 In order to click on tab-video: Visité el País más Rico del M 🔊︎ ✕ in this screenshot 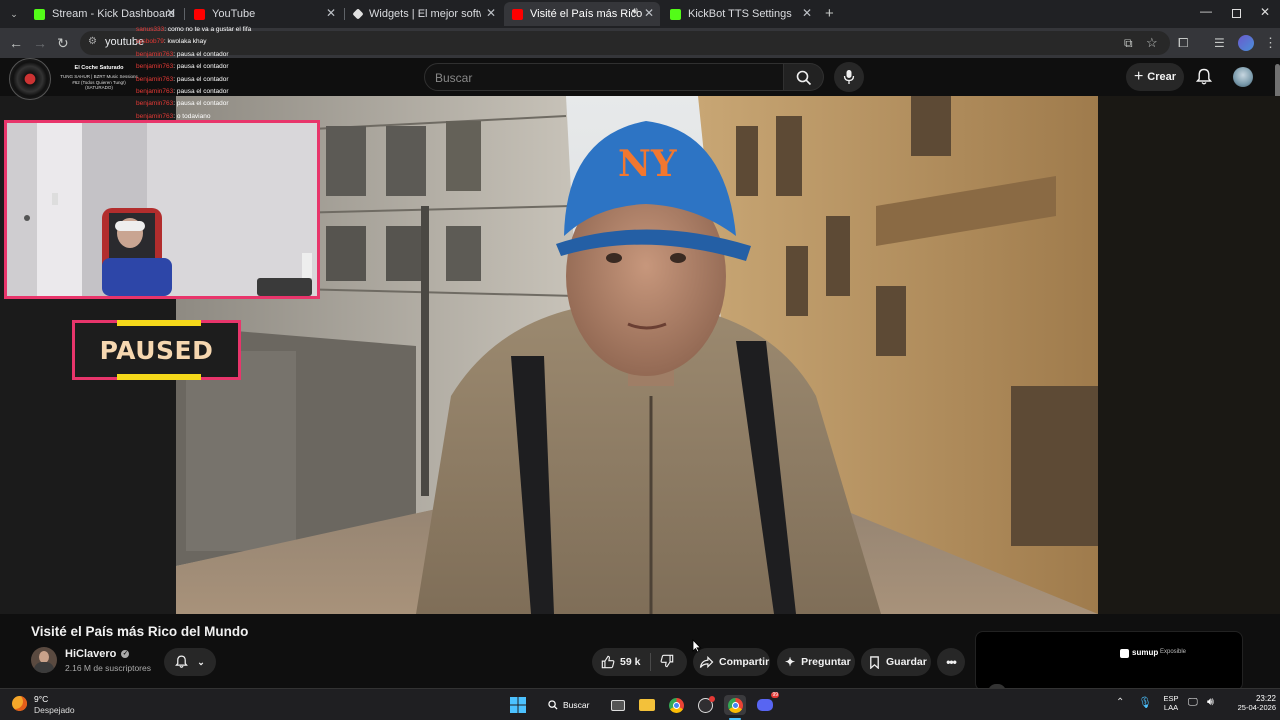, I will do `click(582, 14)`.